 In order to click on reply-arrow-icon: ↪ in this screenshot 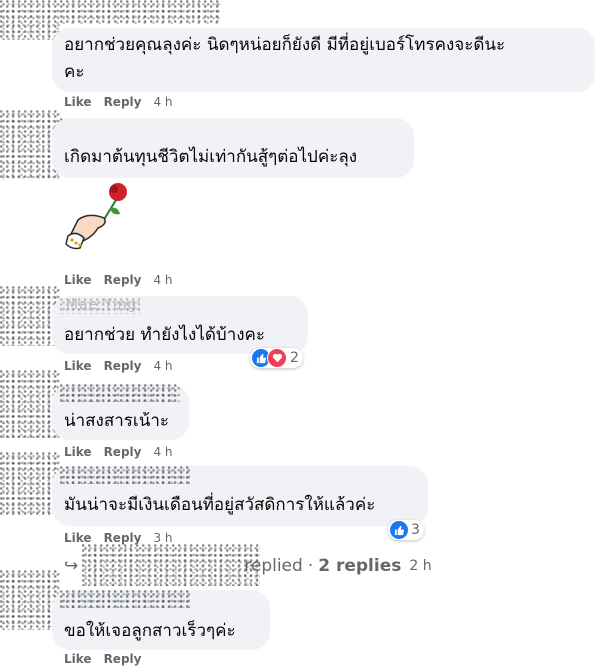, I will do `click(71, 566)`.